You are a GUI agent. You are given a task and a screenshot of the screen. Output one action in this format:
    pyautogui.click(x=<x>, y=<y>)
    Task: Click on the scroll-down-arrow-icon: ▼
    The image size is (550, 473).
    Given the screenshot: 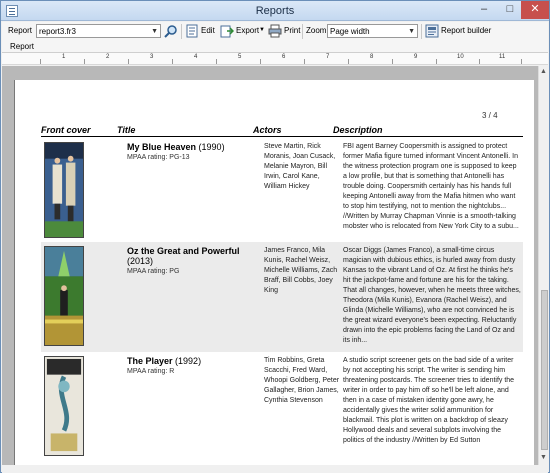 What is the action you would take?
    pyautogui.click(x=543, y=457)
    